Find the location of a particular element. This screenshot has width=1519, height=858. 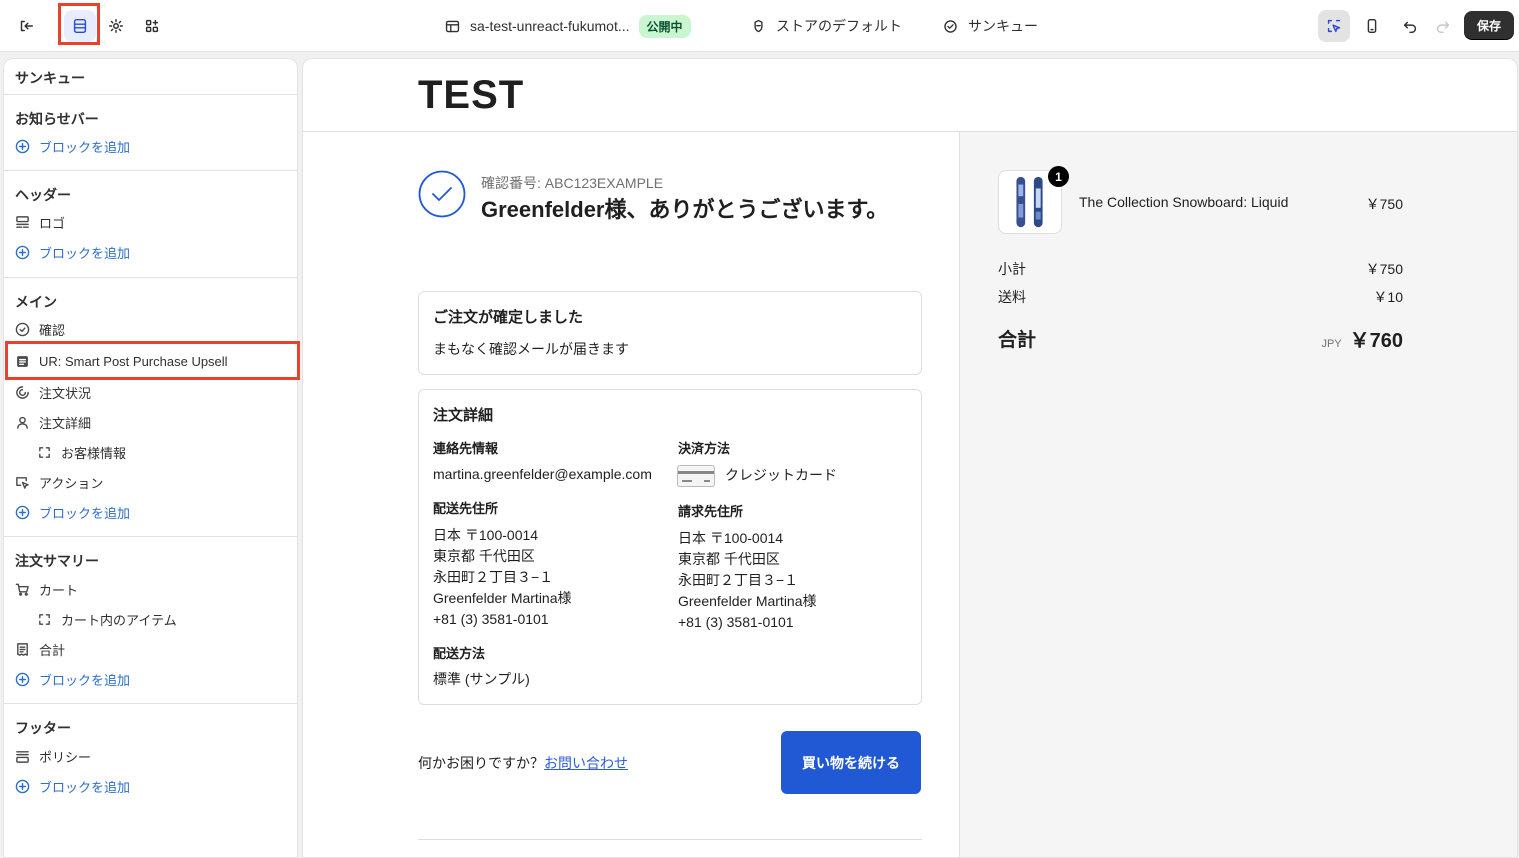

thank-you-heading: Greenfelder様、ありがとうございます。 is located at coordinates (685, 209).